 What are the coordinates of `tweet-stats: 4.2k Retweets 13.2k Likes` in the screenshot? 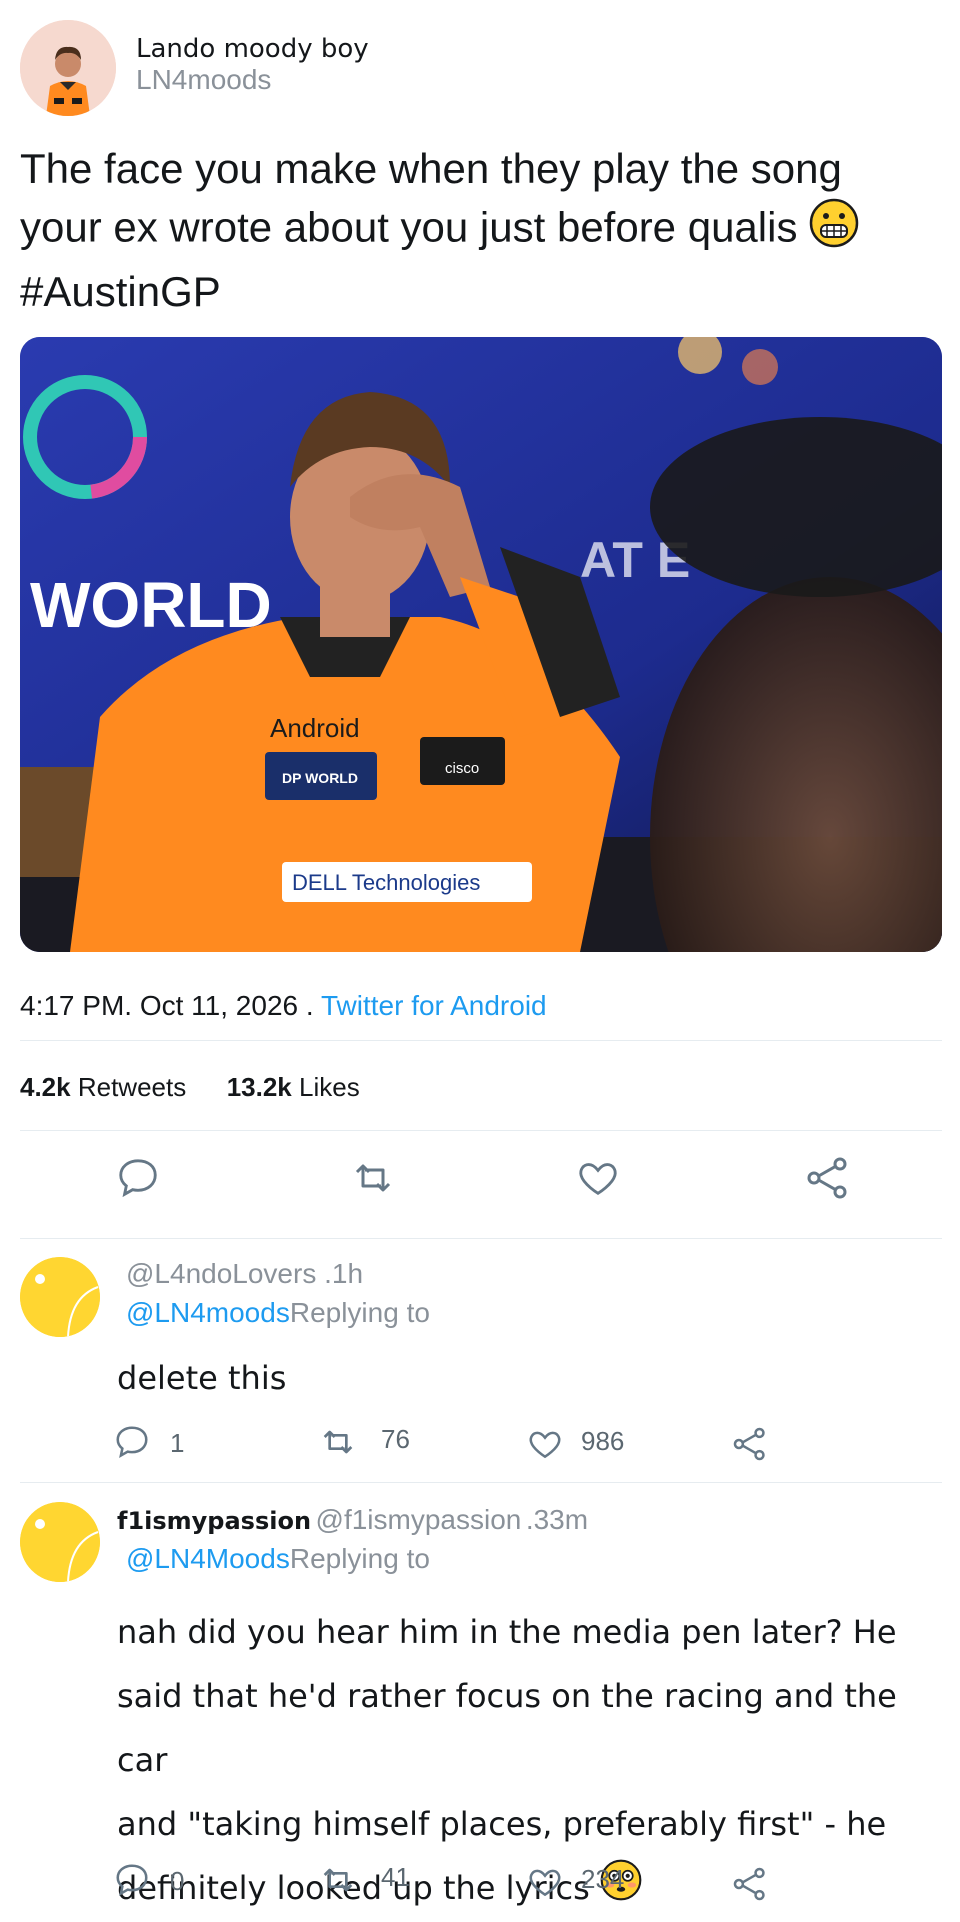 It's located at (190, 1087).